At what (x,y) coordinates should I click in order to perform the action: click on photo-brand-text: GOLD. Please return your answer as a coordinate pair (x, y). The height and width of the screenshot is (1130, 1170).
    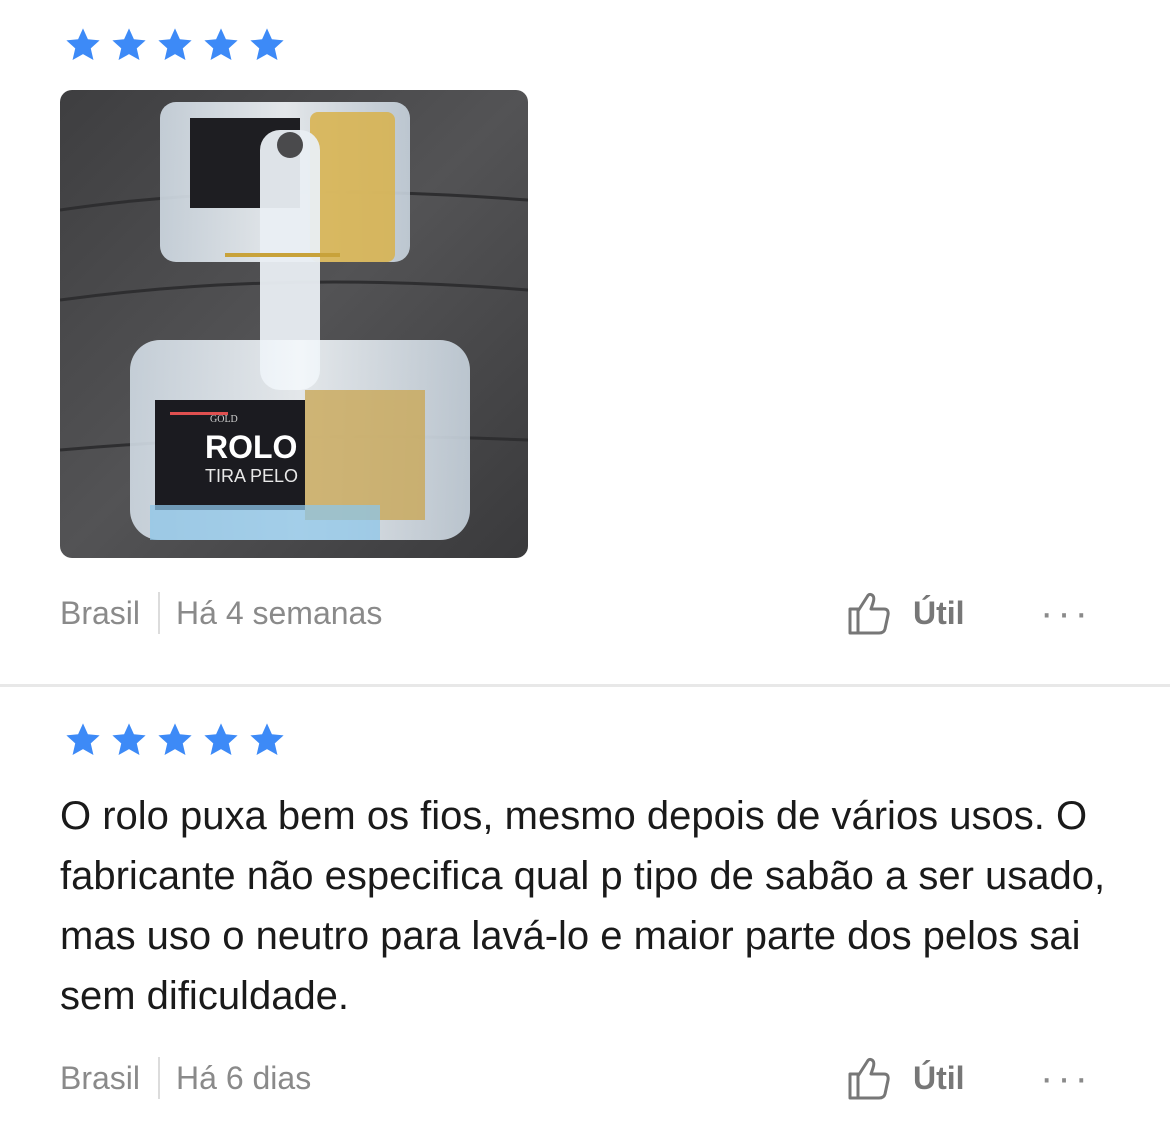
    Looking at the image, I should click on (224, 419).